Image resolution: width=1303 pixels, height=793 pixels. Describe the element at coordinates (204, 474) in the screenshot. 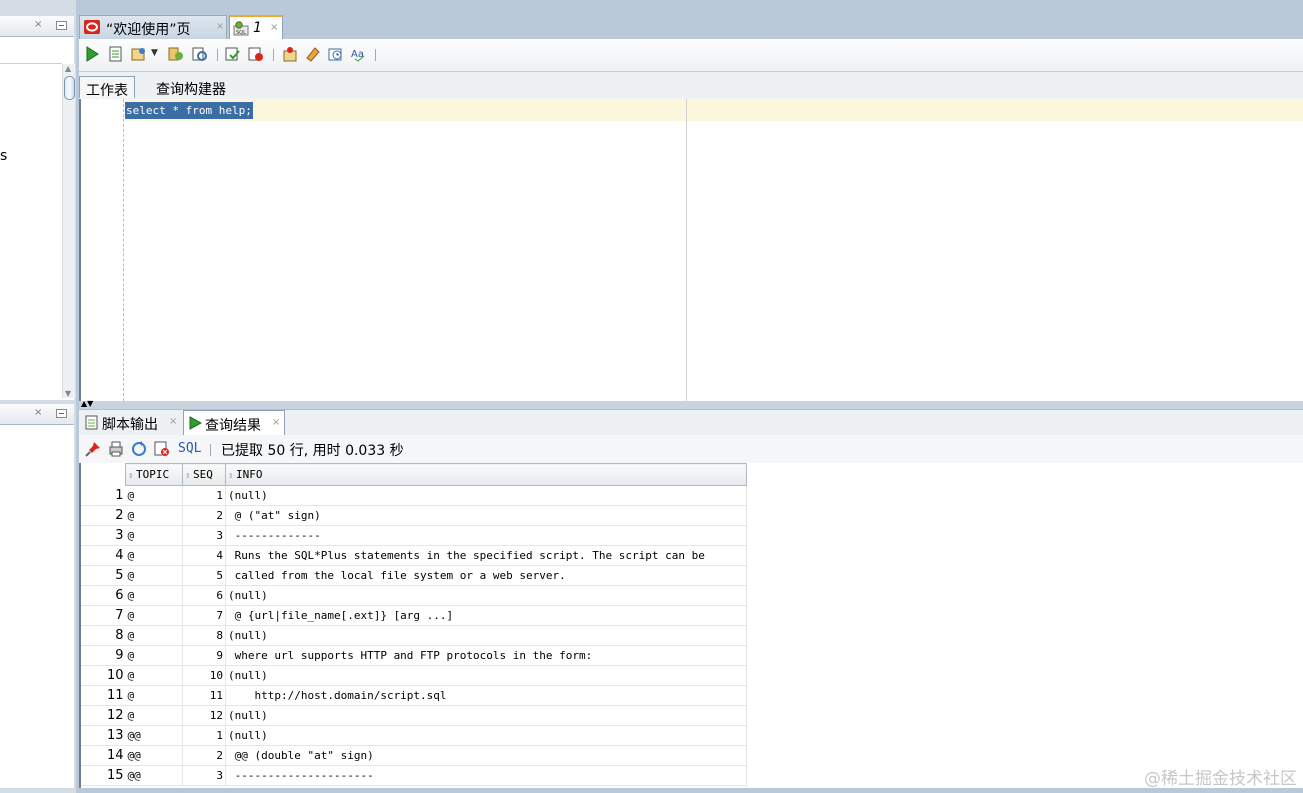

I see `column-header-seq: ⇕ SEQ` at that location.